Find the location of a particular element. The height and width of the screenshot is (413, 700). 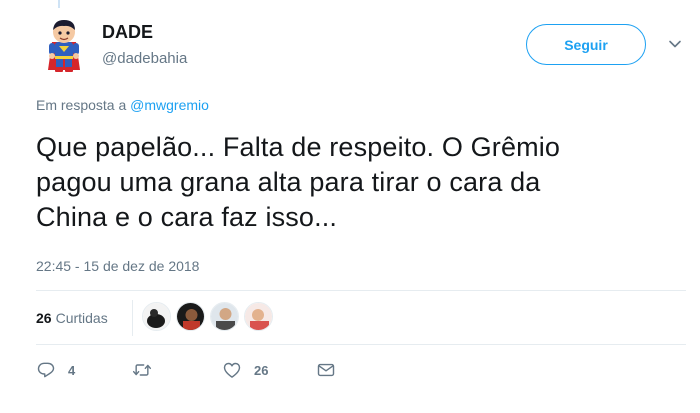

likes-label: Curtidas is located at coordinates (81, 318).